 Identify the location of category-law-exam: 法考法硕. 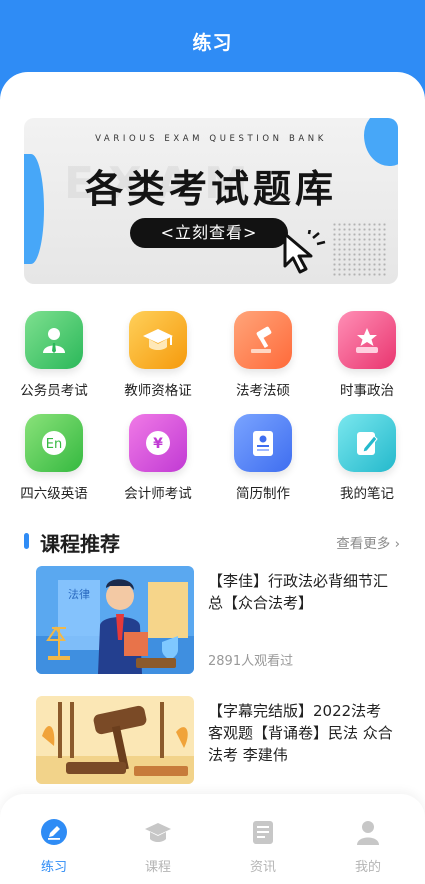
(263, 355).